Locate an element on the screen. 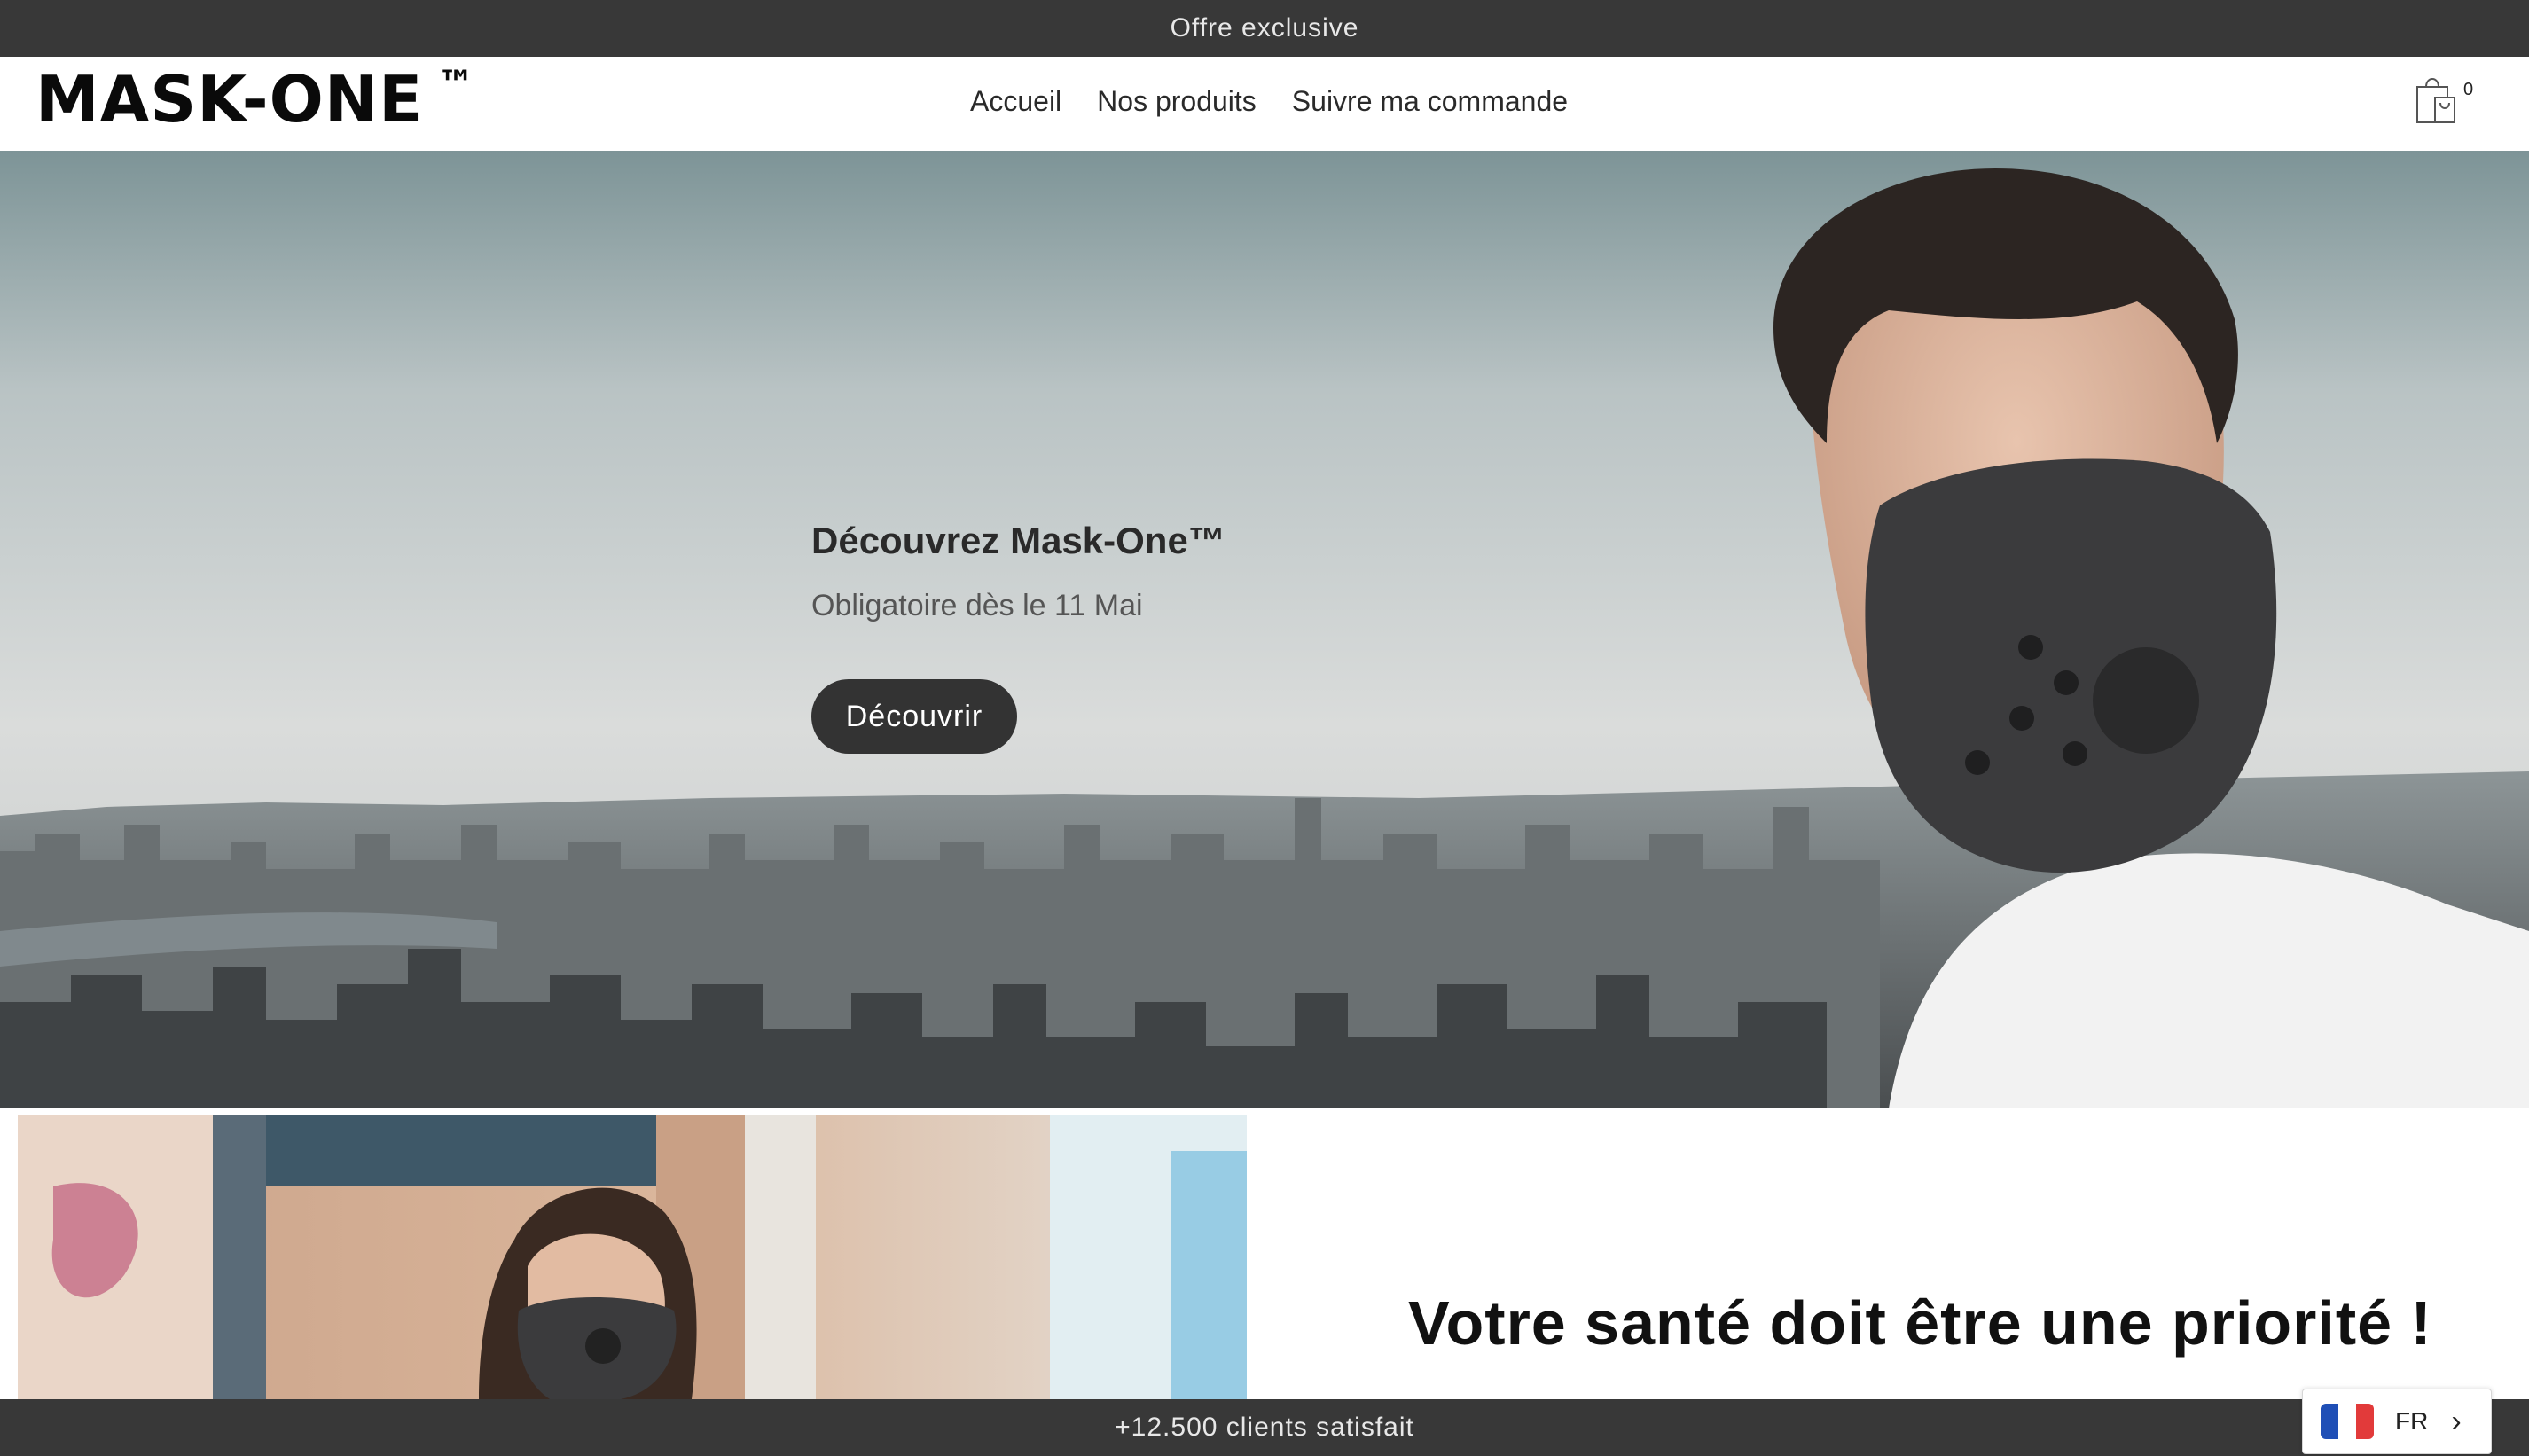 This screenshot has height=1456, width=2529. shopping-bag-icon is located at coordinates (2435, 100).